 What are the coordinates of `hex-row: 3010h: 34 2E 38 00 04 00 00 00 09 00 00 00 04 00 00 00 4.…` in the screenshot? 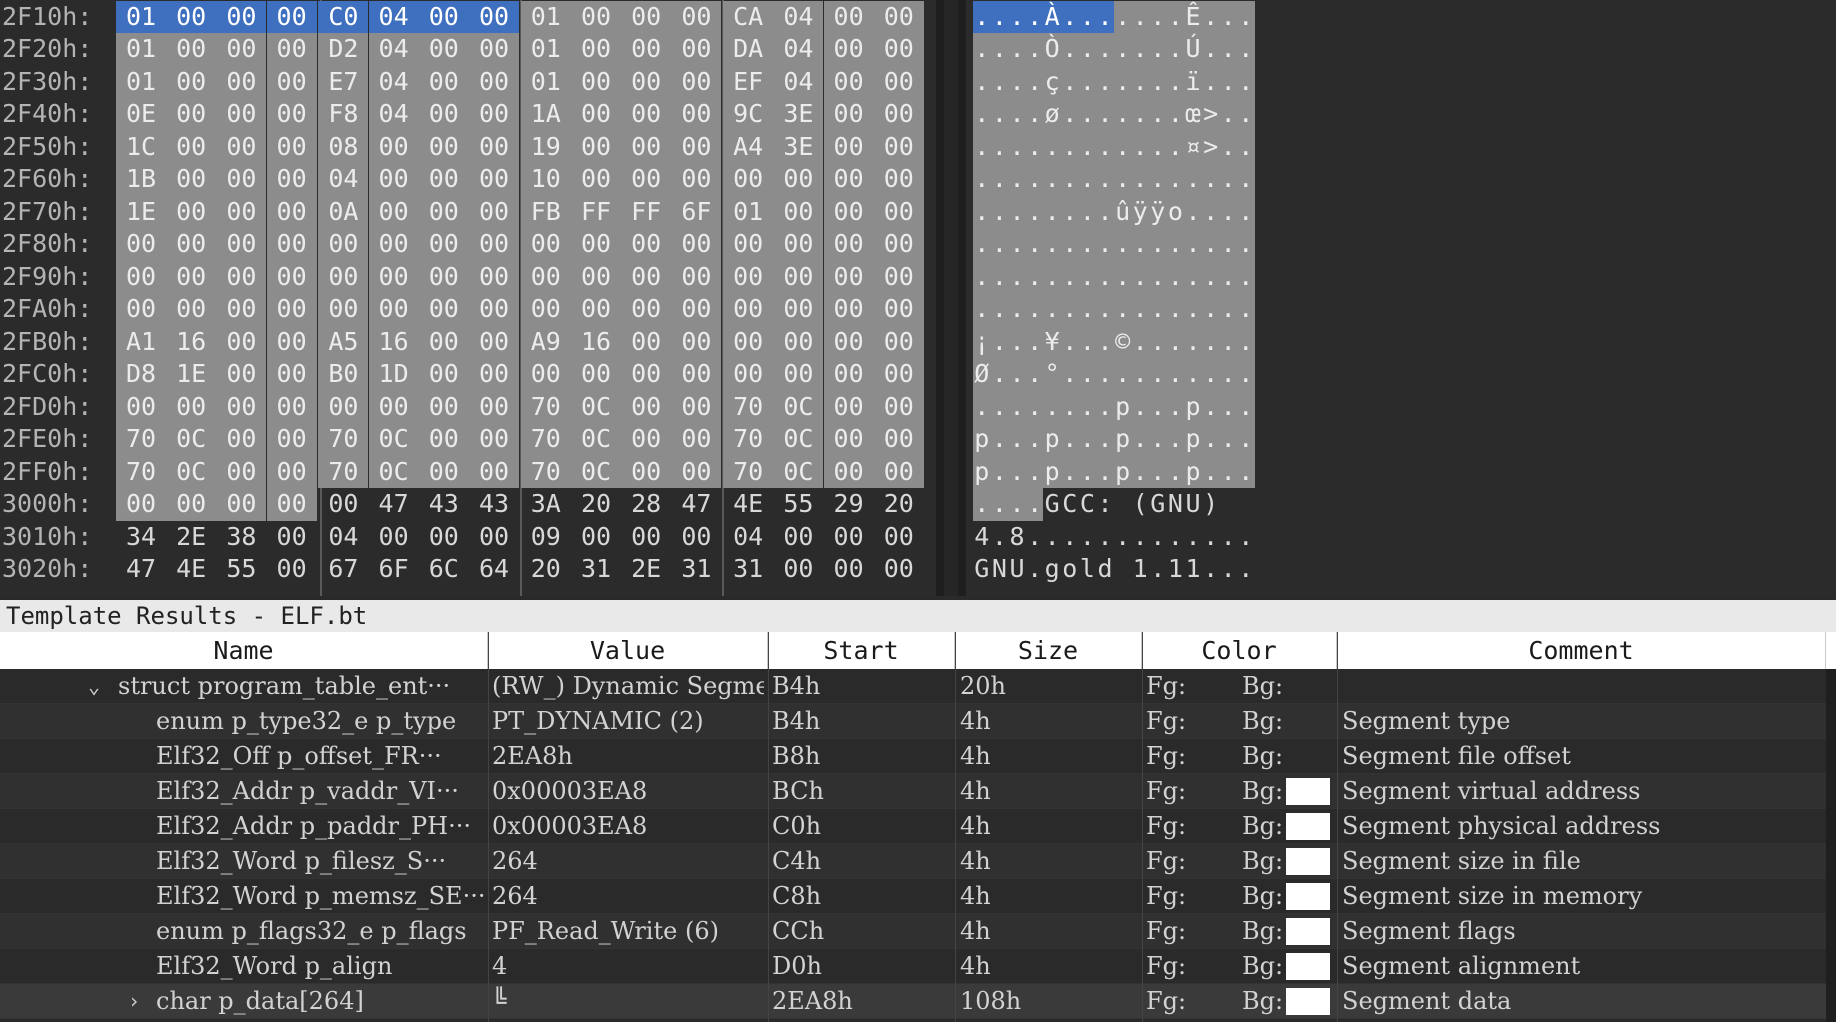 It's located at (918, 537).